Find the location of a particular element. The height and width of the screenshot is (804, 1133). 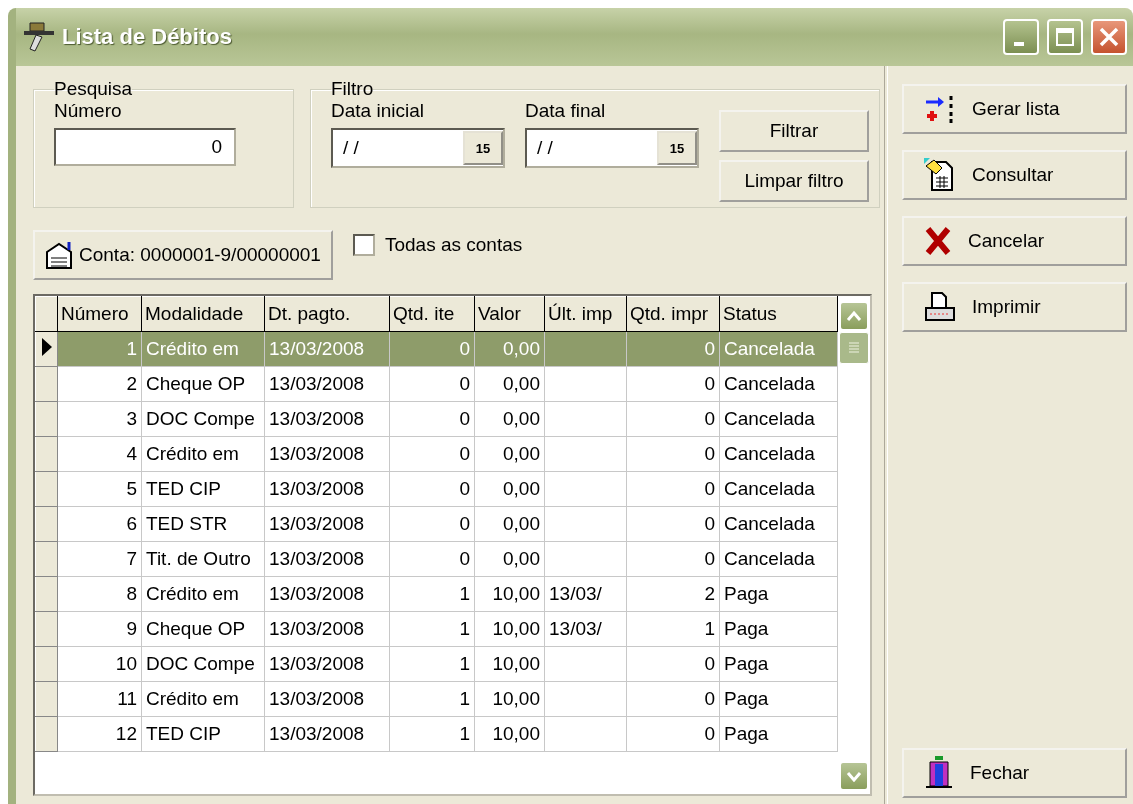

checkbox is located at coordinates (363, 245).